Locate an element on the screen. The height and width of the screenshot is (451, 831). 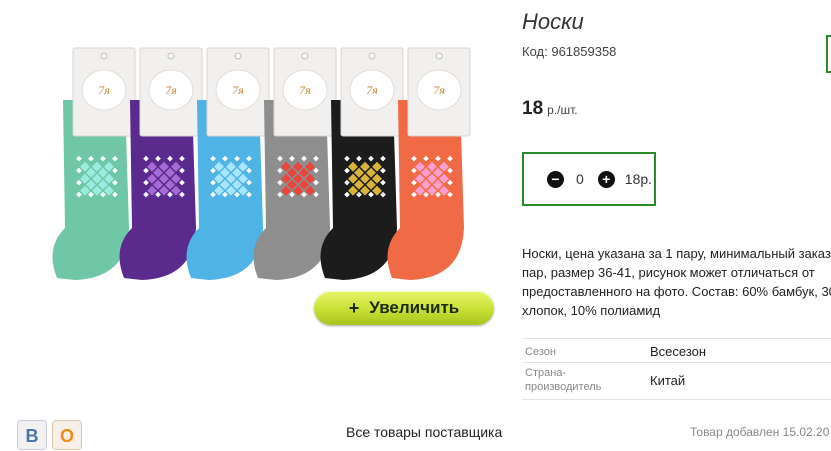
product-code-value: 961859358 is located at coordinates (584, 51).